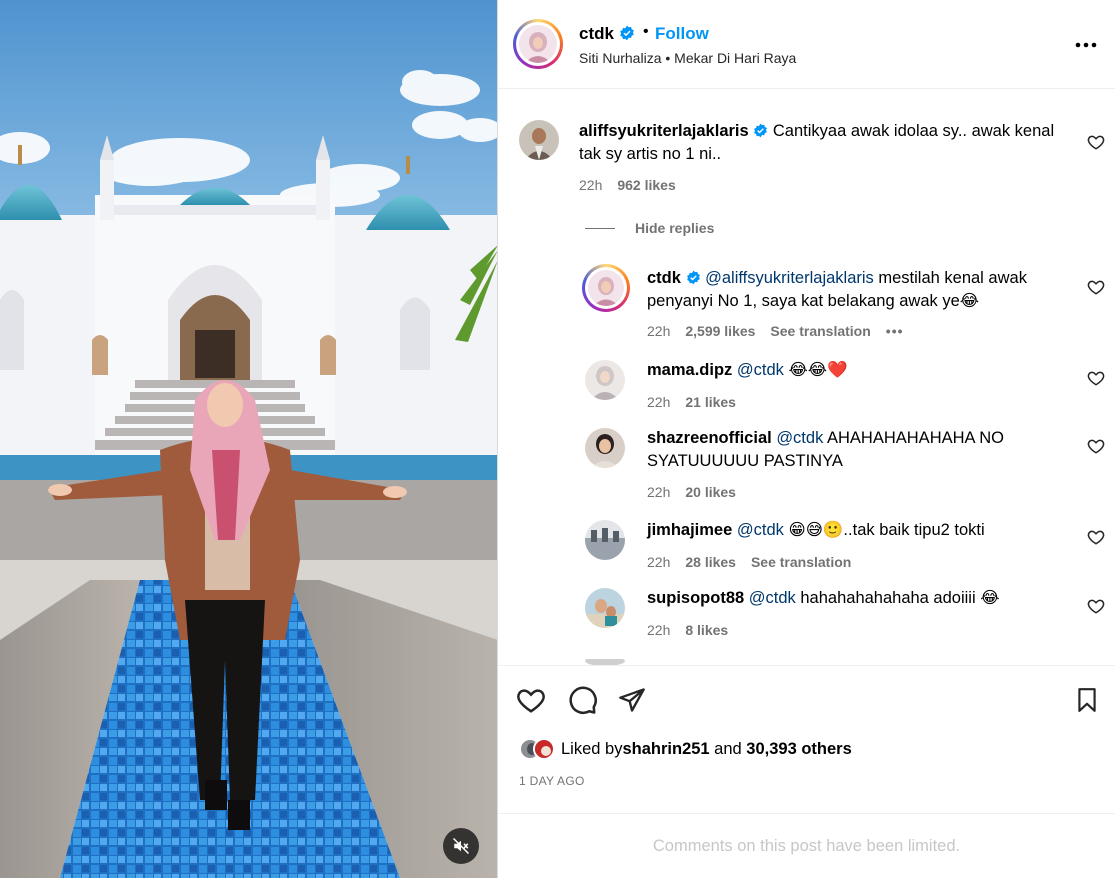 The height and width of the screenshot is (878, 1115). I want to click on audio-label: Siti Nurhaliza • Mekar Di Hari Raya, so click(687, 58).